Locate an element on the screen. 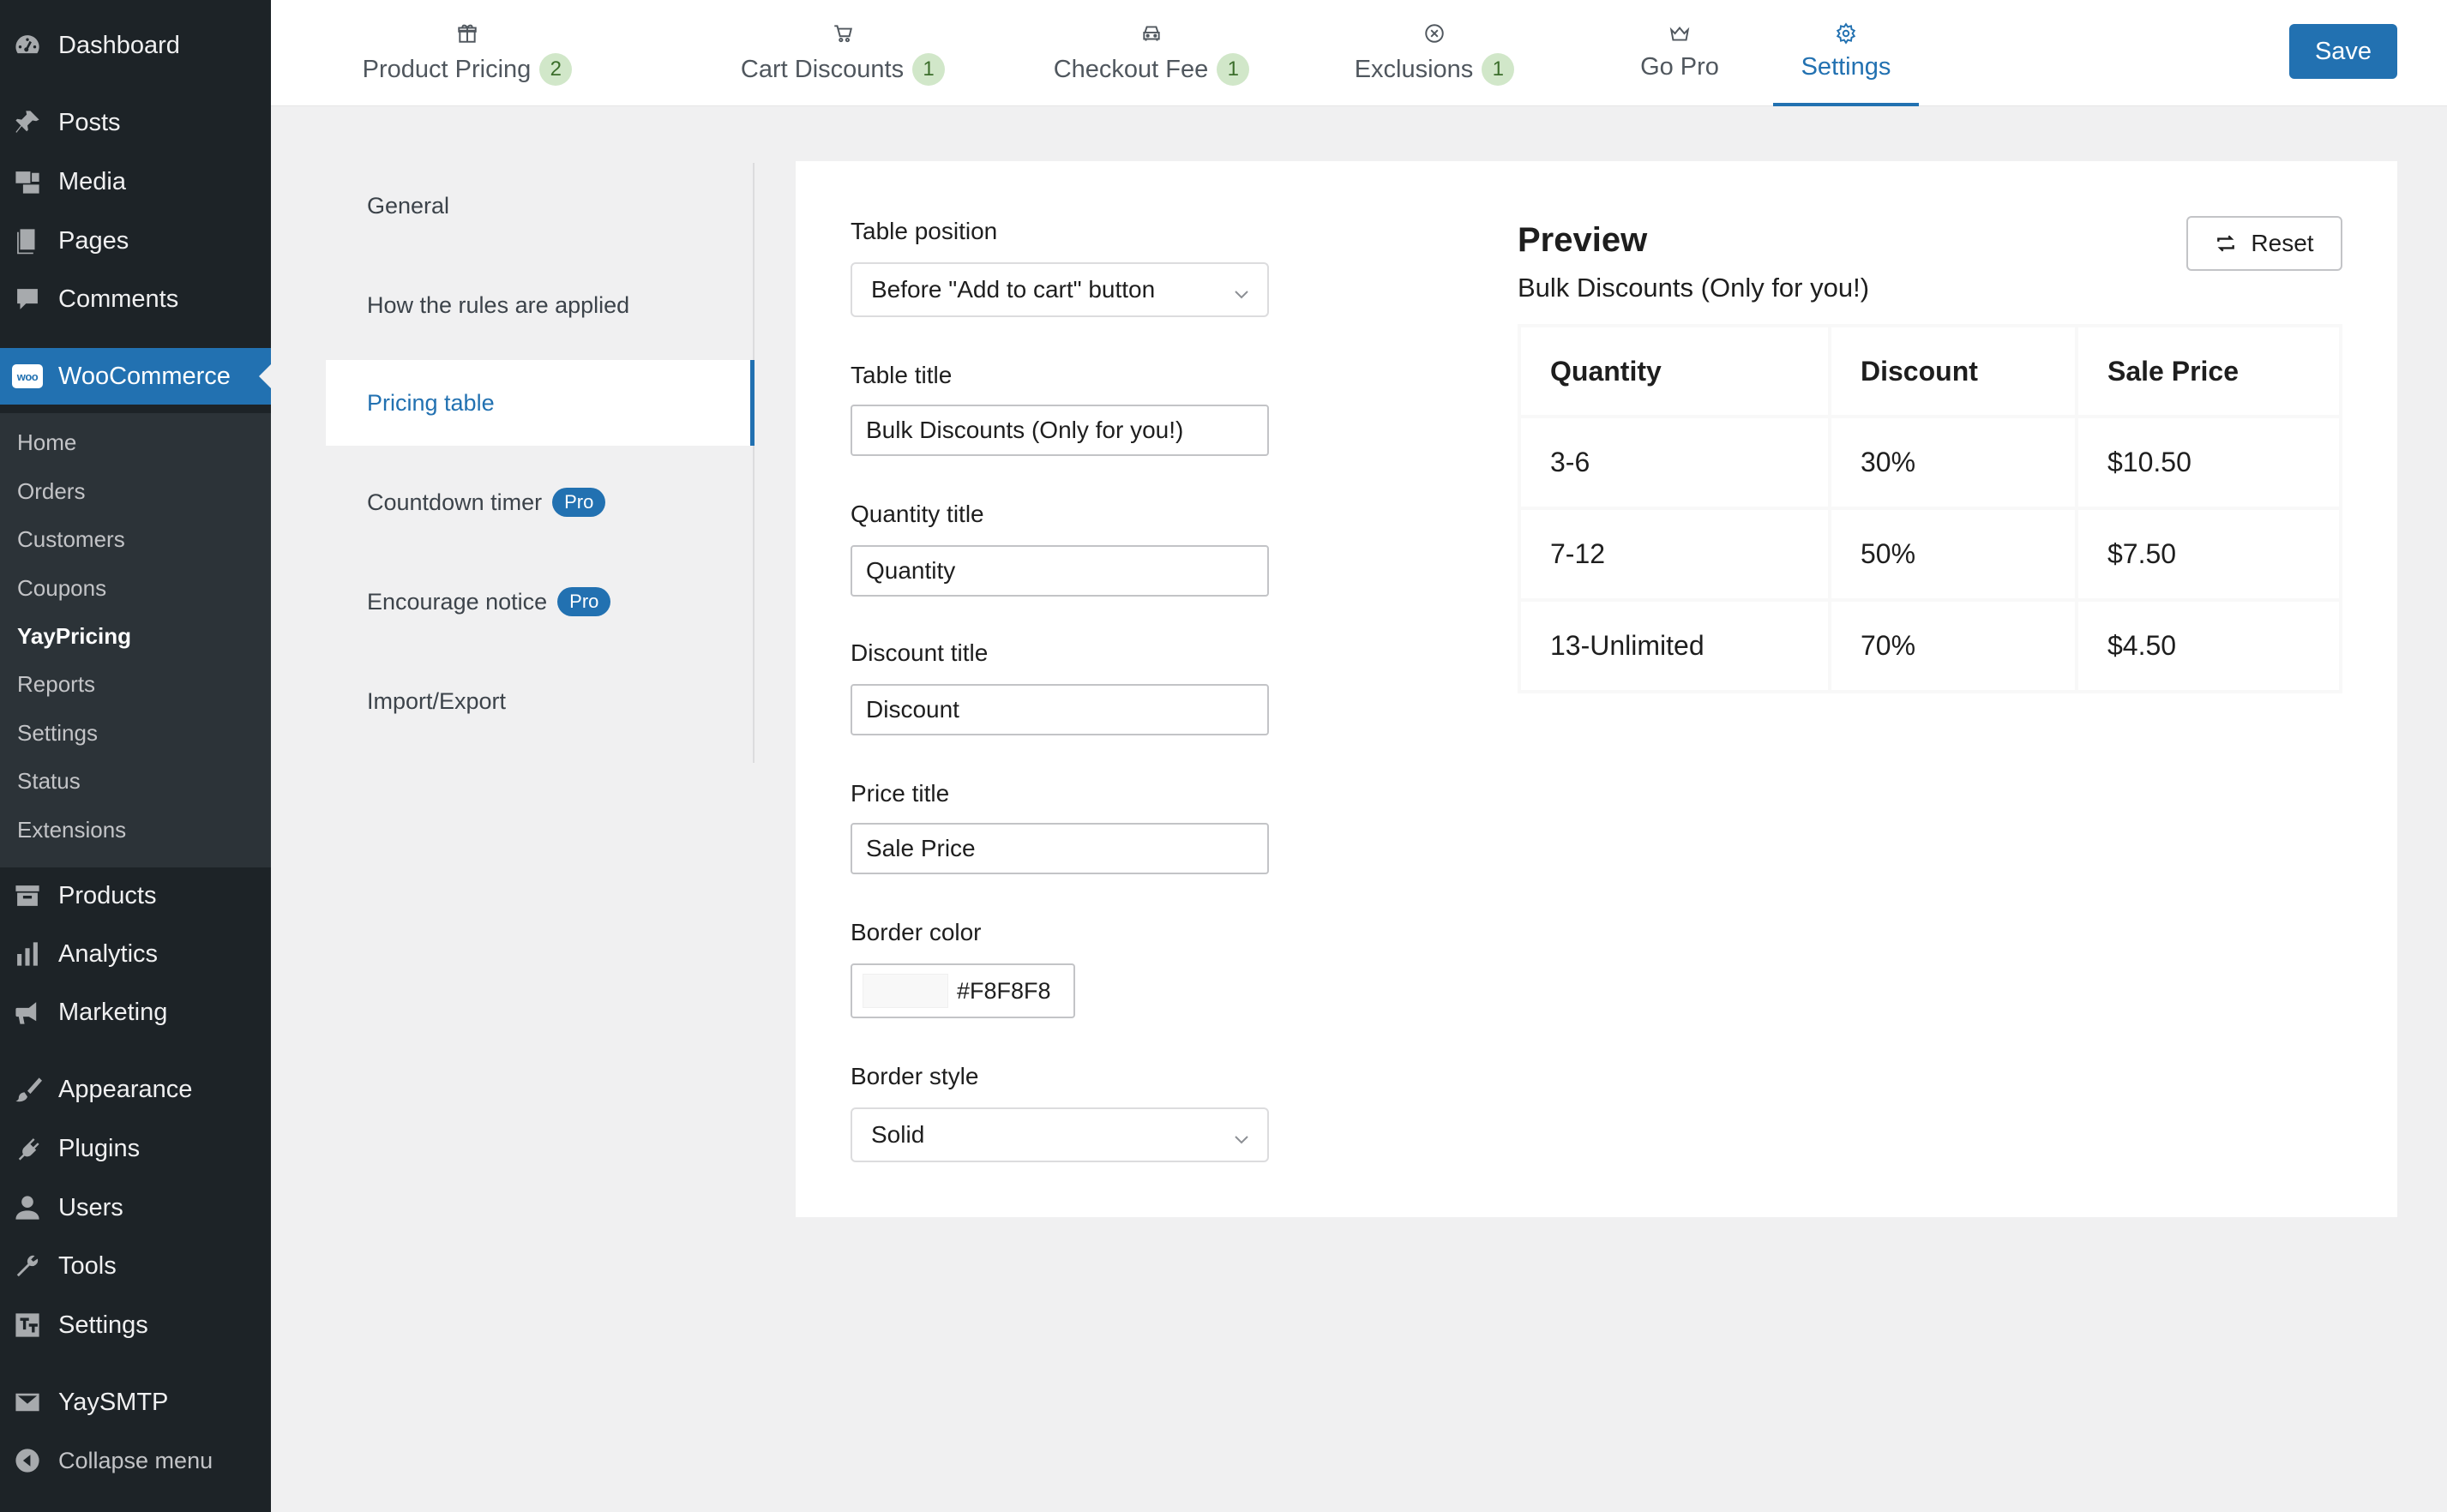 This screenshot has height=1512, width=2447. color-swatch is located at coordinates (905, 991).